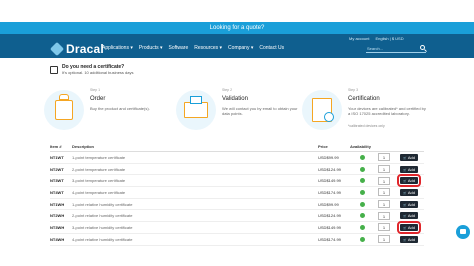 Image resolution: width=474 pixels, height=266 pixels. What do you see at coordinates (95, 90) in the screenshot?
I see `step-label: Step 1` at bounding box center [95, 90].